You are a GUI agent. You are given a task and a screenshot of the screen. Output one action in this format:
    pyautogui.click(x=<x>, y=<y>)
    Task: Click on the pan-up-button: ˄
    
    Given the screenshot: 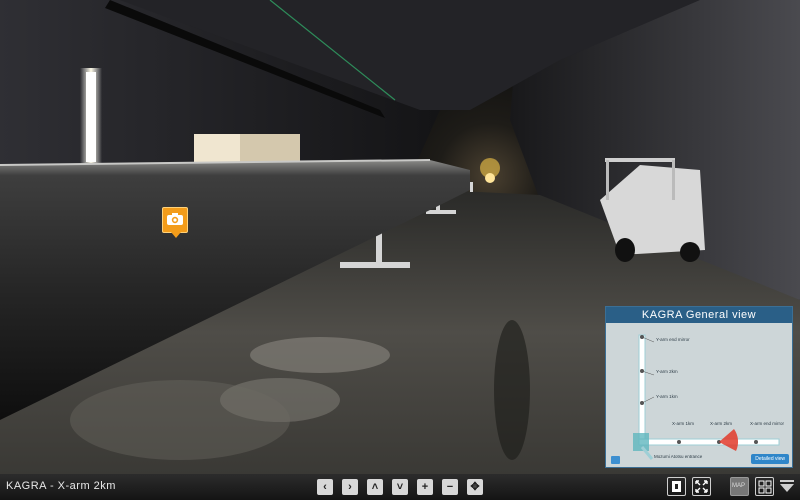 What is the action you would take?
    pyautogui.click(x=375, y=487)
    